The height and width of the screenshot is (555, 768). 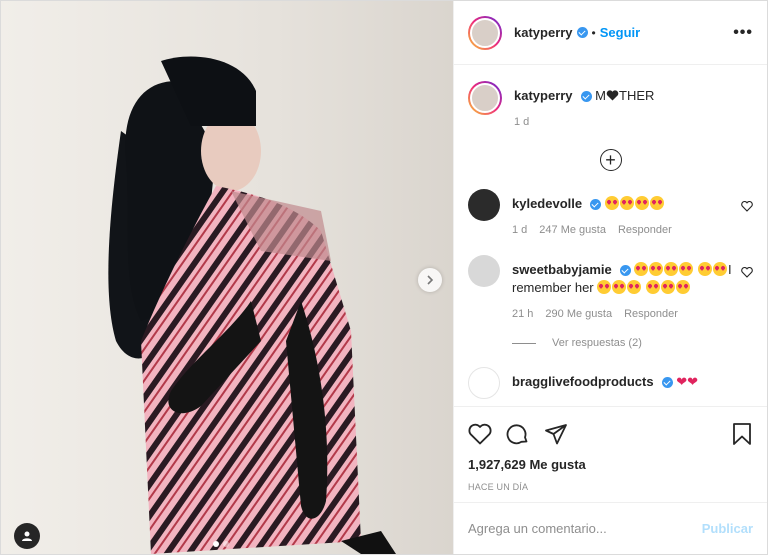 What do you see at coordinates (498, 487) in the screenshot?
I see `post-timestamp: HACE UN DÍA` at bounding box center [498, 487].